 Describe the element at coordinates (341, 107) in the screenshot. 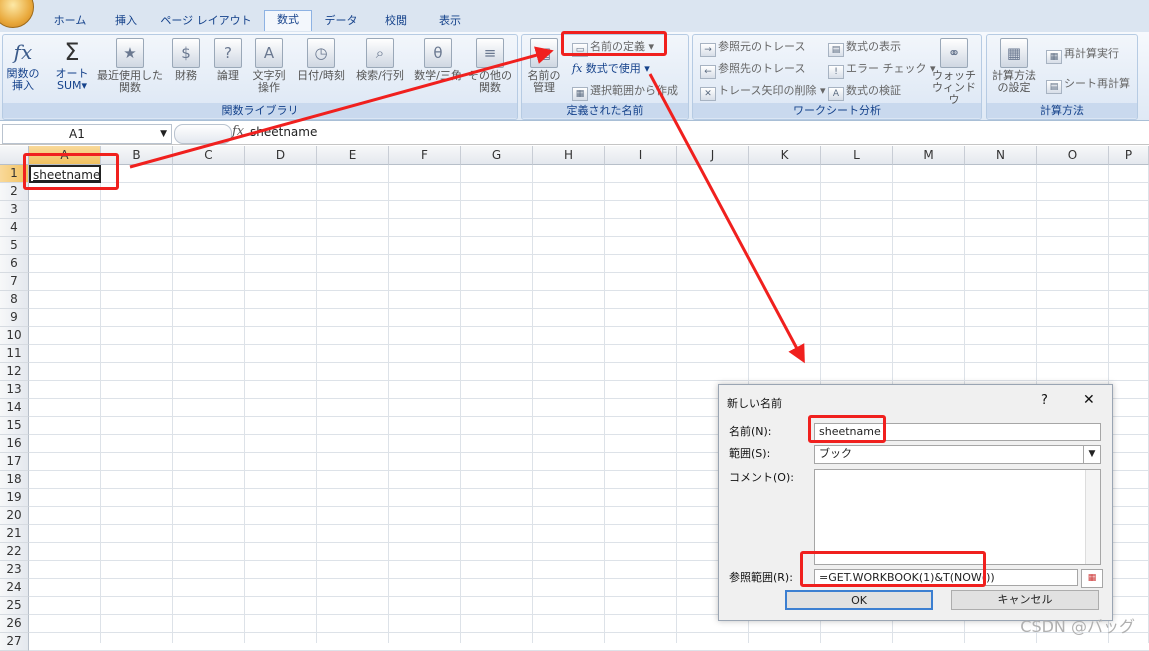

I see `annotation-arrow-to-ribbon` at that location.